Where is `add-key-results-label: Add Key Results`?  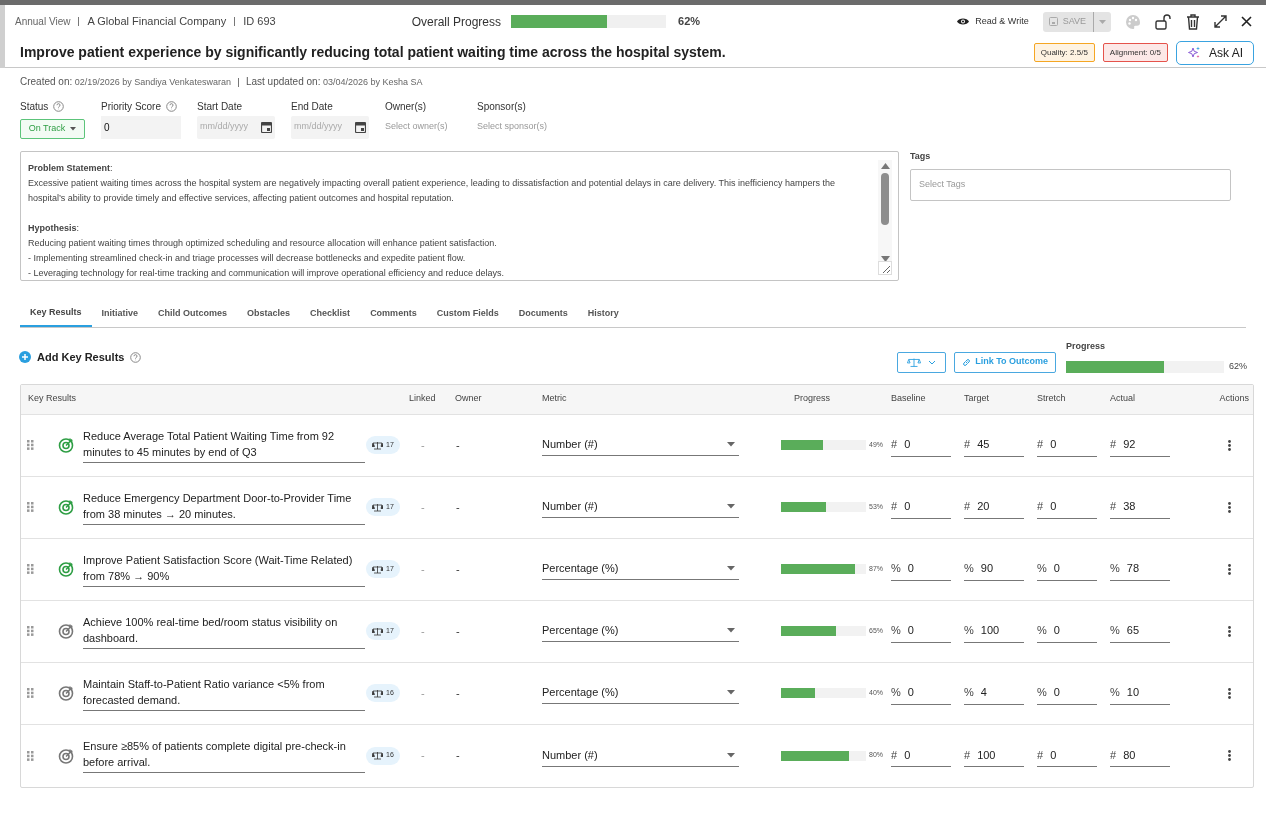 add-key-results-label: Add Key Results is located at coordinates (81, 357).